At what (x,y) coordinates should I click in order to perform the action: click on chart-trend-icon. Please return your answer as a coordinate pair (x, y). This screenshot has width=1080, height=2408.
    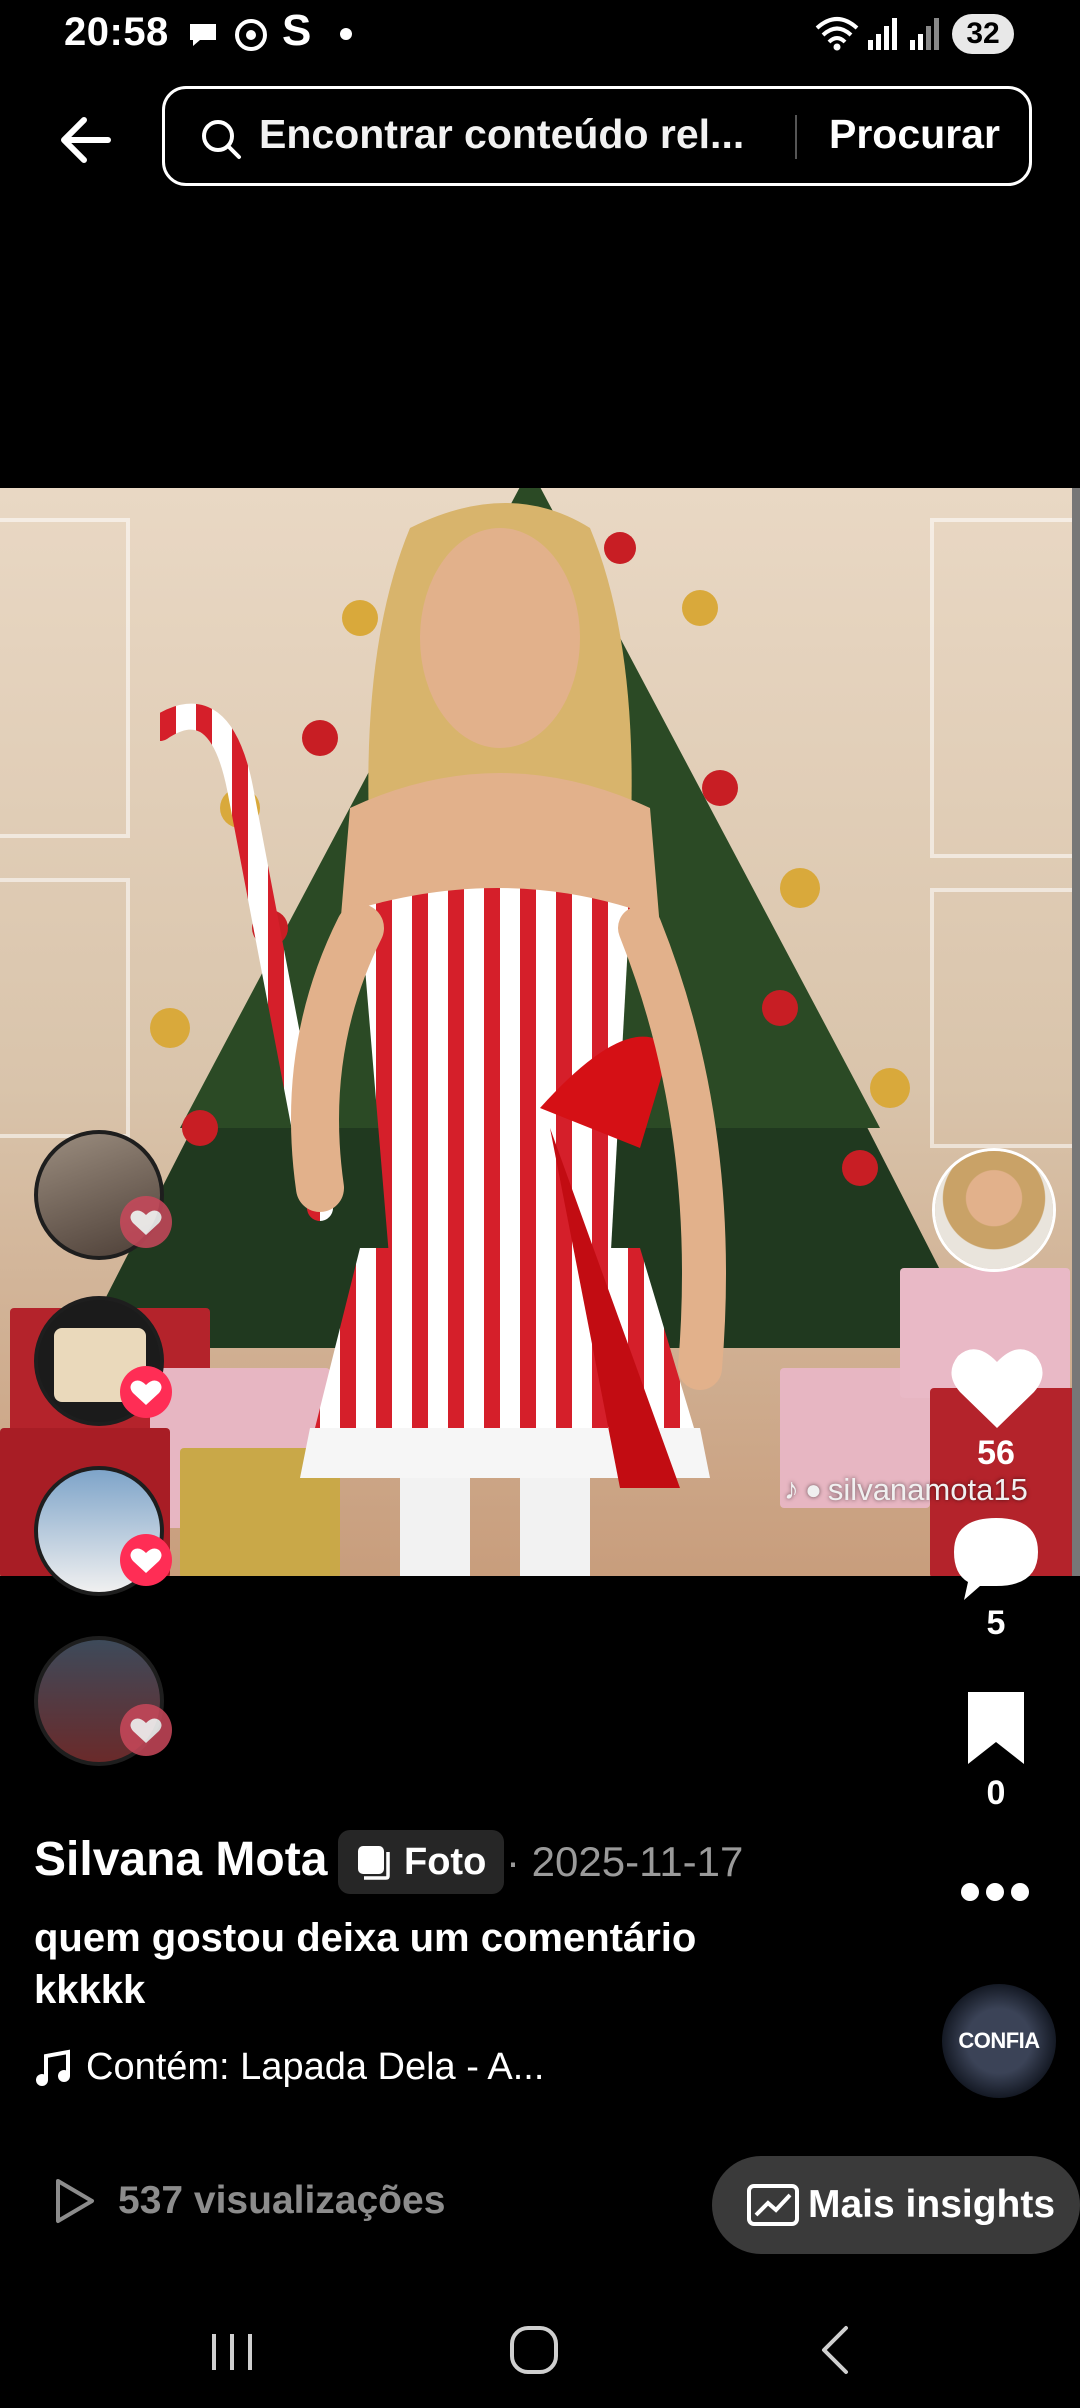
    Looking at the image, I should click on (773, 2205).